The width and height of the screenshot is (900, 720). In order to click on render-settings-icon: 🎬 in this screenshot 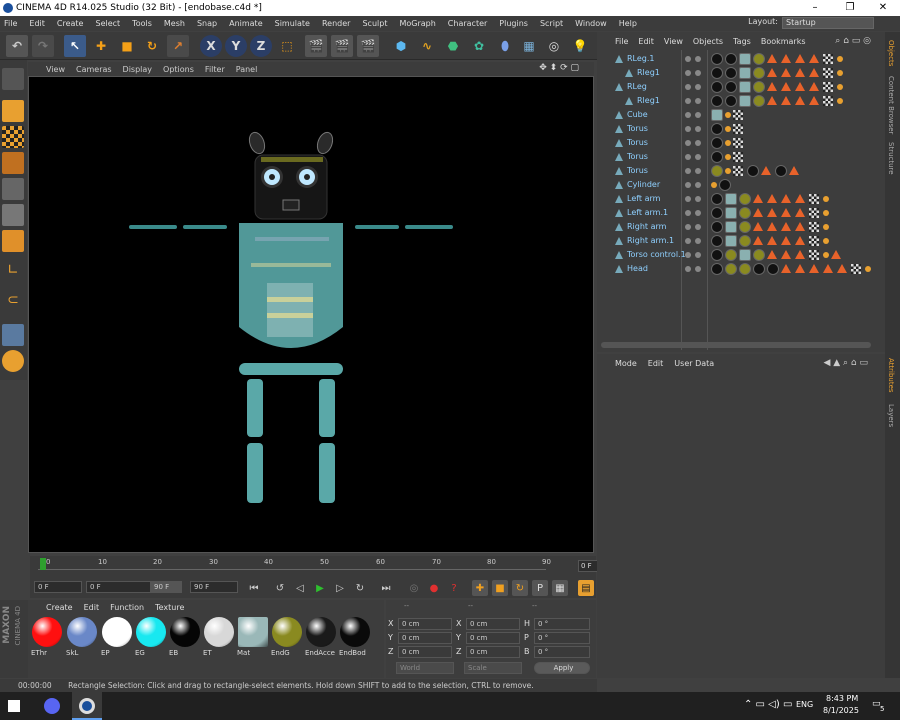, I will do `click(368, 46)`.